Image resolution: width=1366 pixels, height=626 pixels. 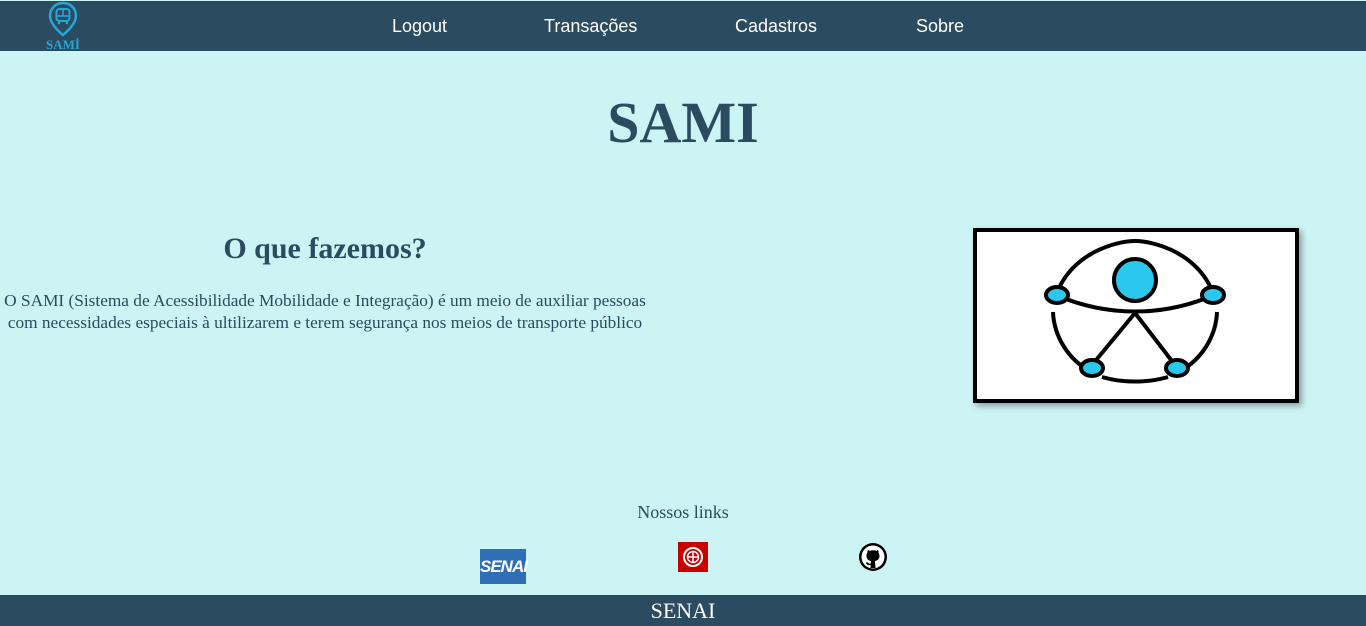 I want to click on senai-logo: SENAI, so click(x=504, y=566).